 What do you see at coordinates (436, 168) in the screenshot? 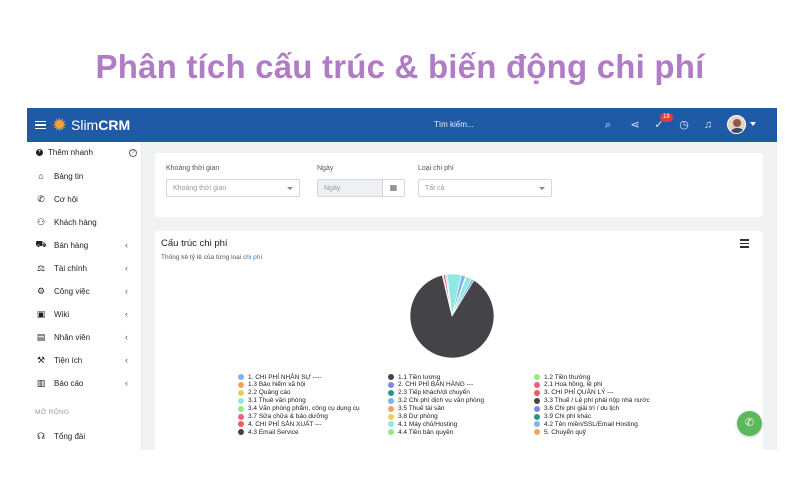
I see `cost-type-label: Loại chi phí` at bounding box center [436, 168].